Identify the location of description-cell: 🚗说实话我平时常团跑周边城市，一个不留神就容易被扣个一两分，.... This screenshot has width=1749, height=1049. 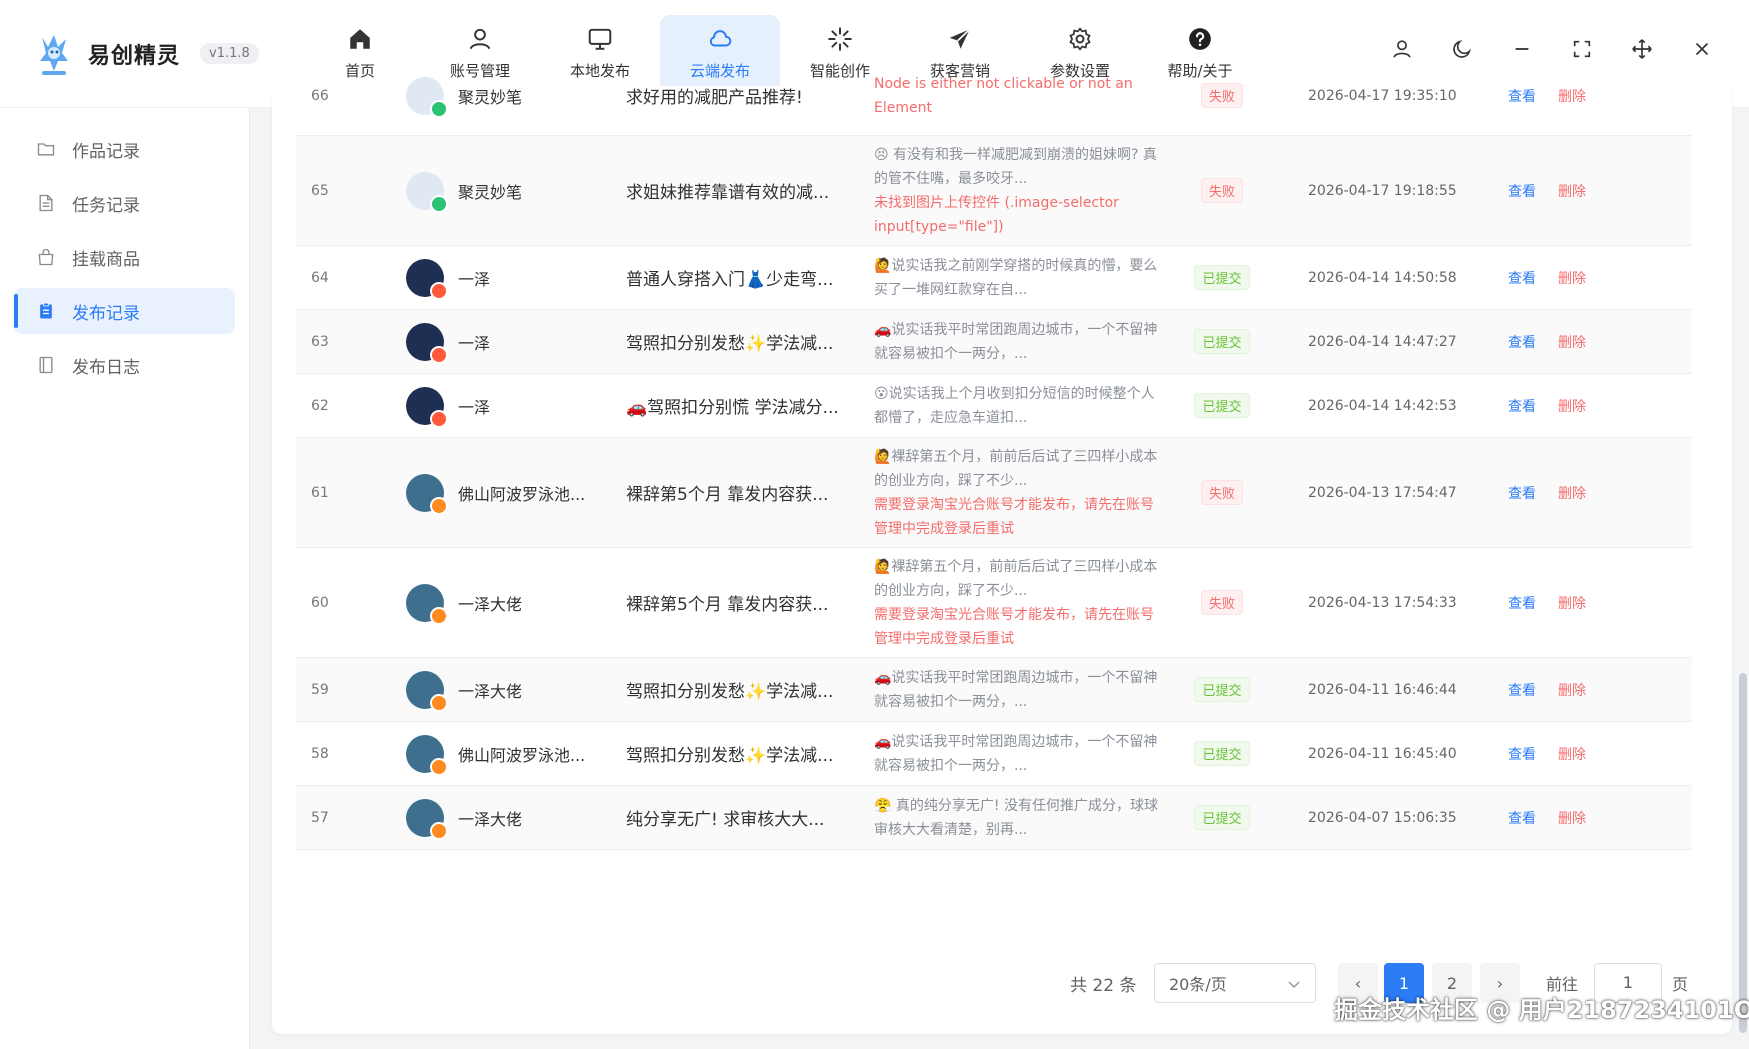
(1020, 754).